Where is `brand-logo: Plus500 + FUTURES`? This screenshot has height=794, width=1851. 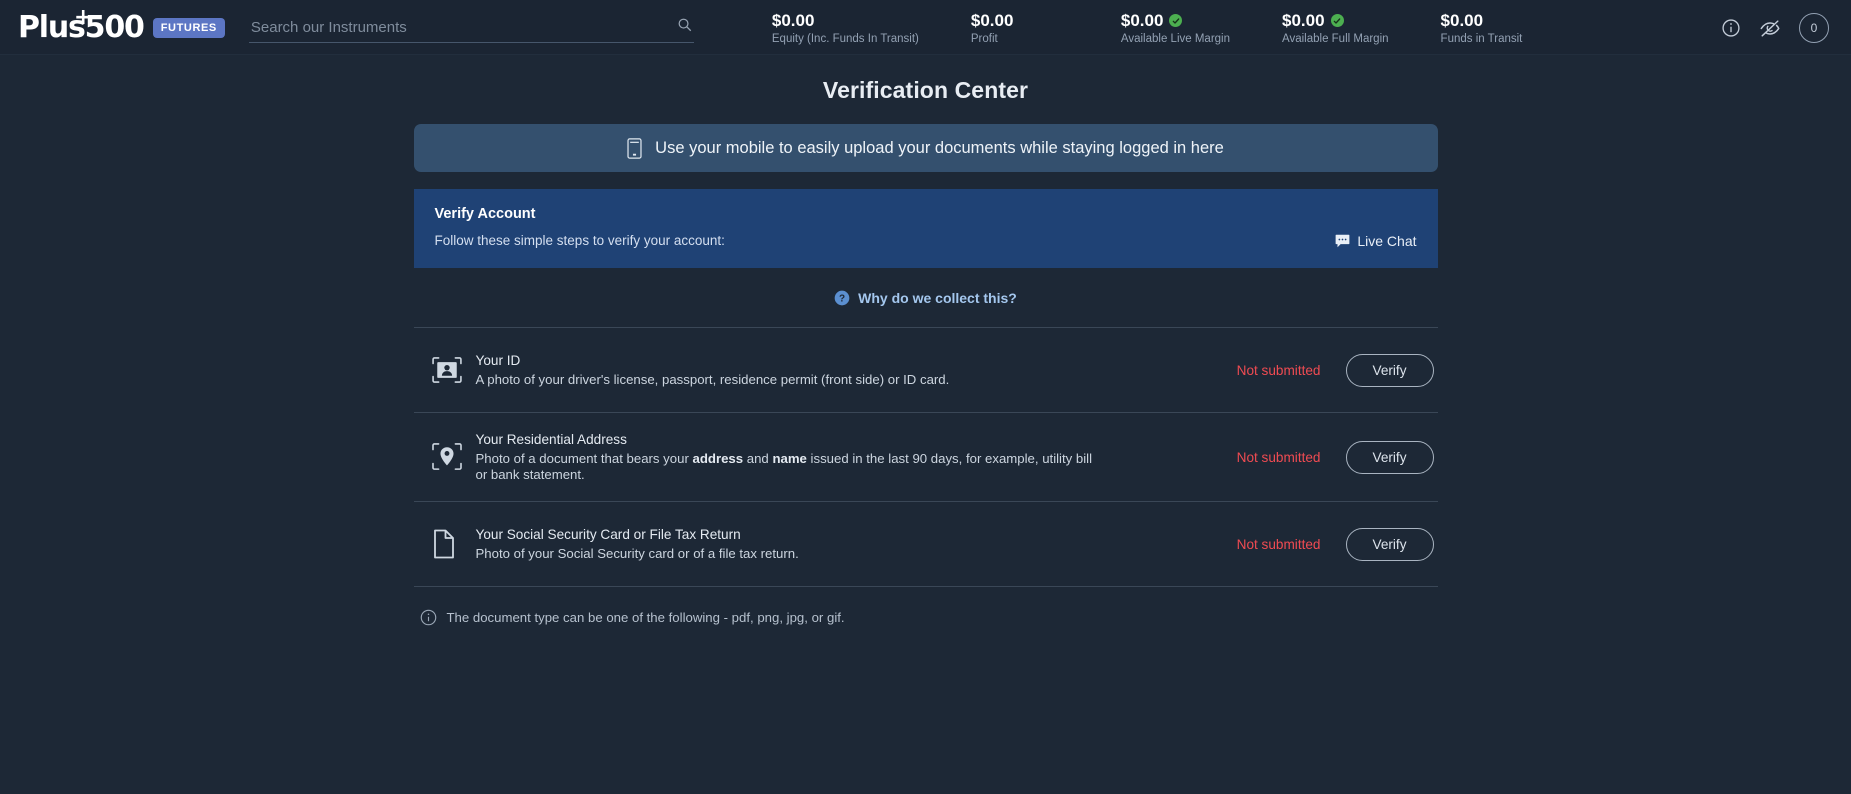
brand-logo: Plus500 + FUTURES is located at coordinates (121, 24).